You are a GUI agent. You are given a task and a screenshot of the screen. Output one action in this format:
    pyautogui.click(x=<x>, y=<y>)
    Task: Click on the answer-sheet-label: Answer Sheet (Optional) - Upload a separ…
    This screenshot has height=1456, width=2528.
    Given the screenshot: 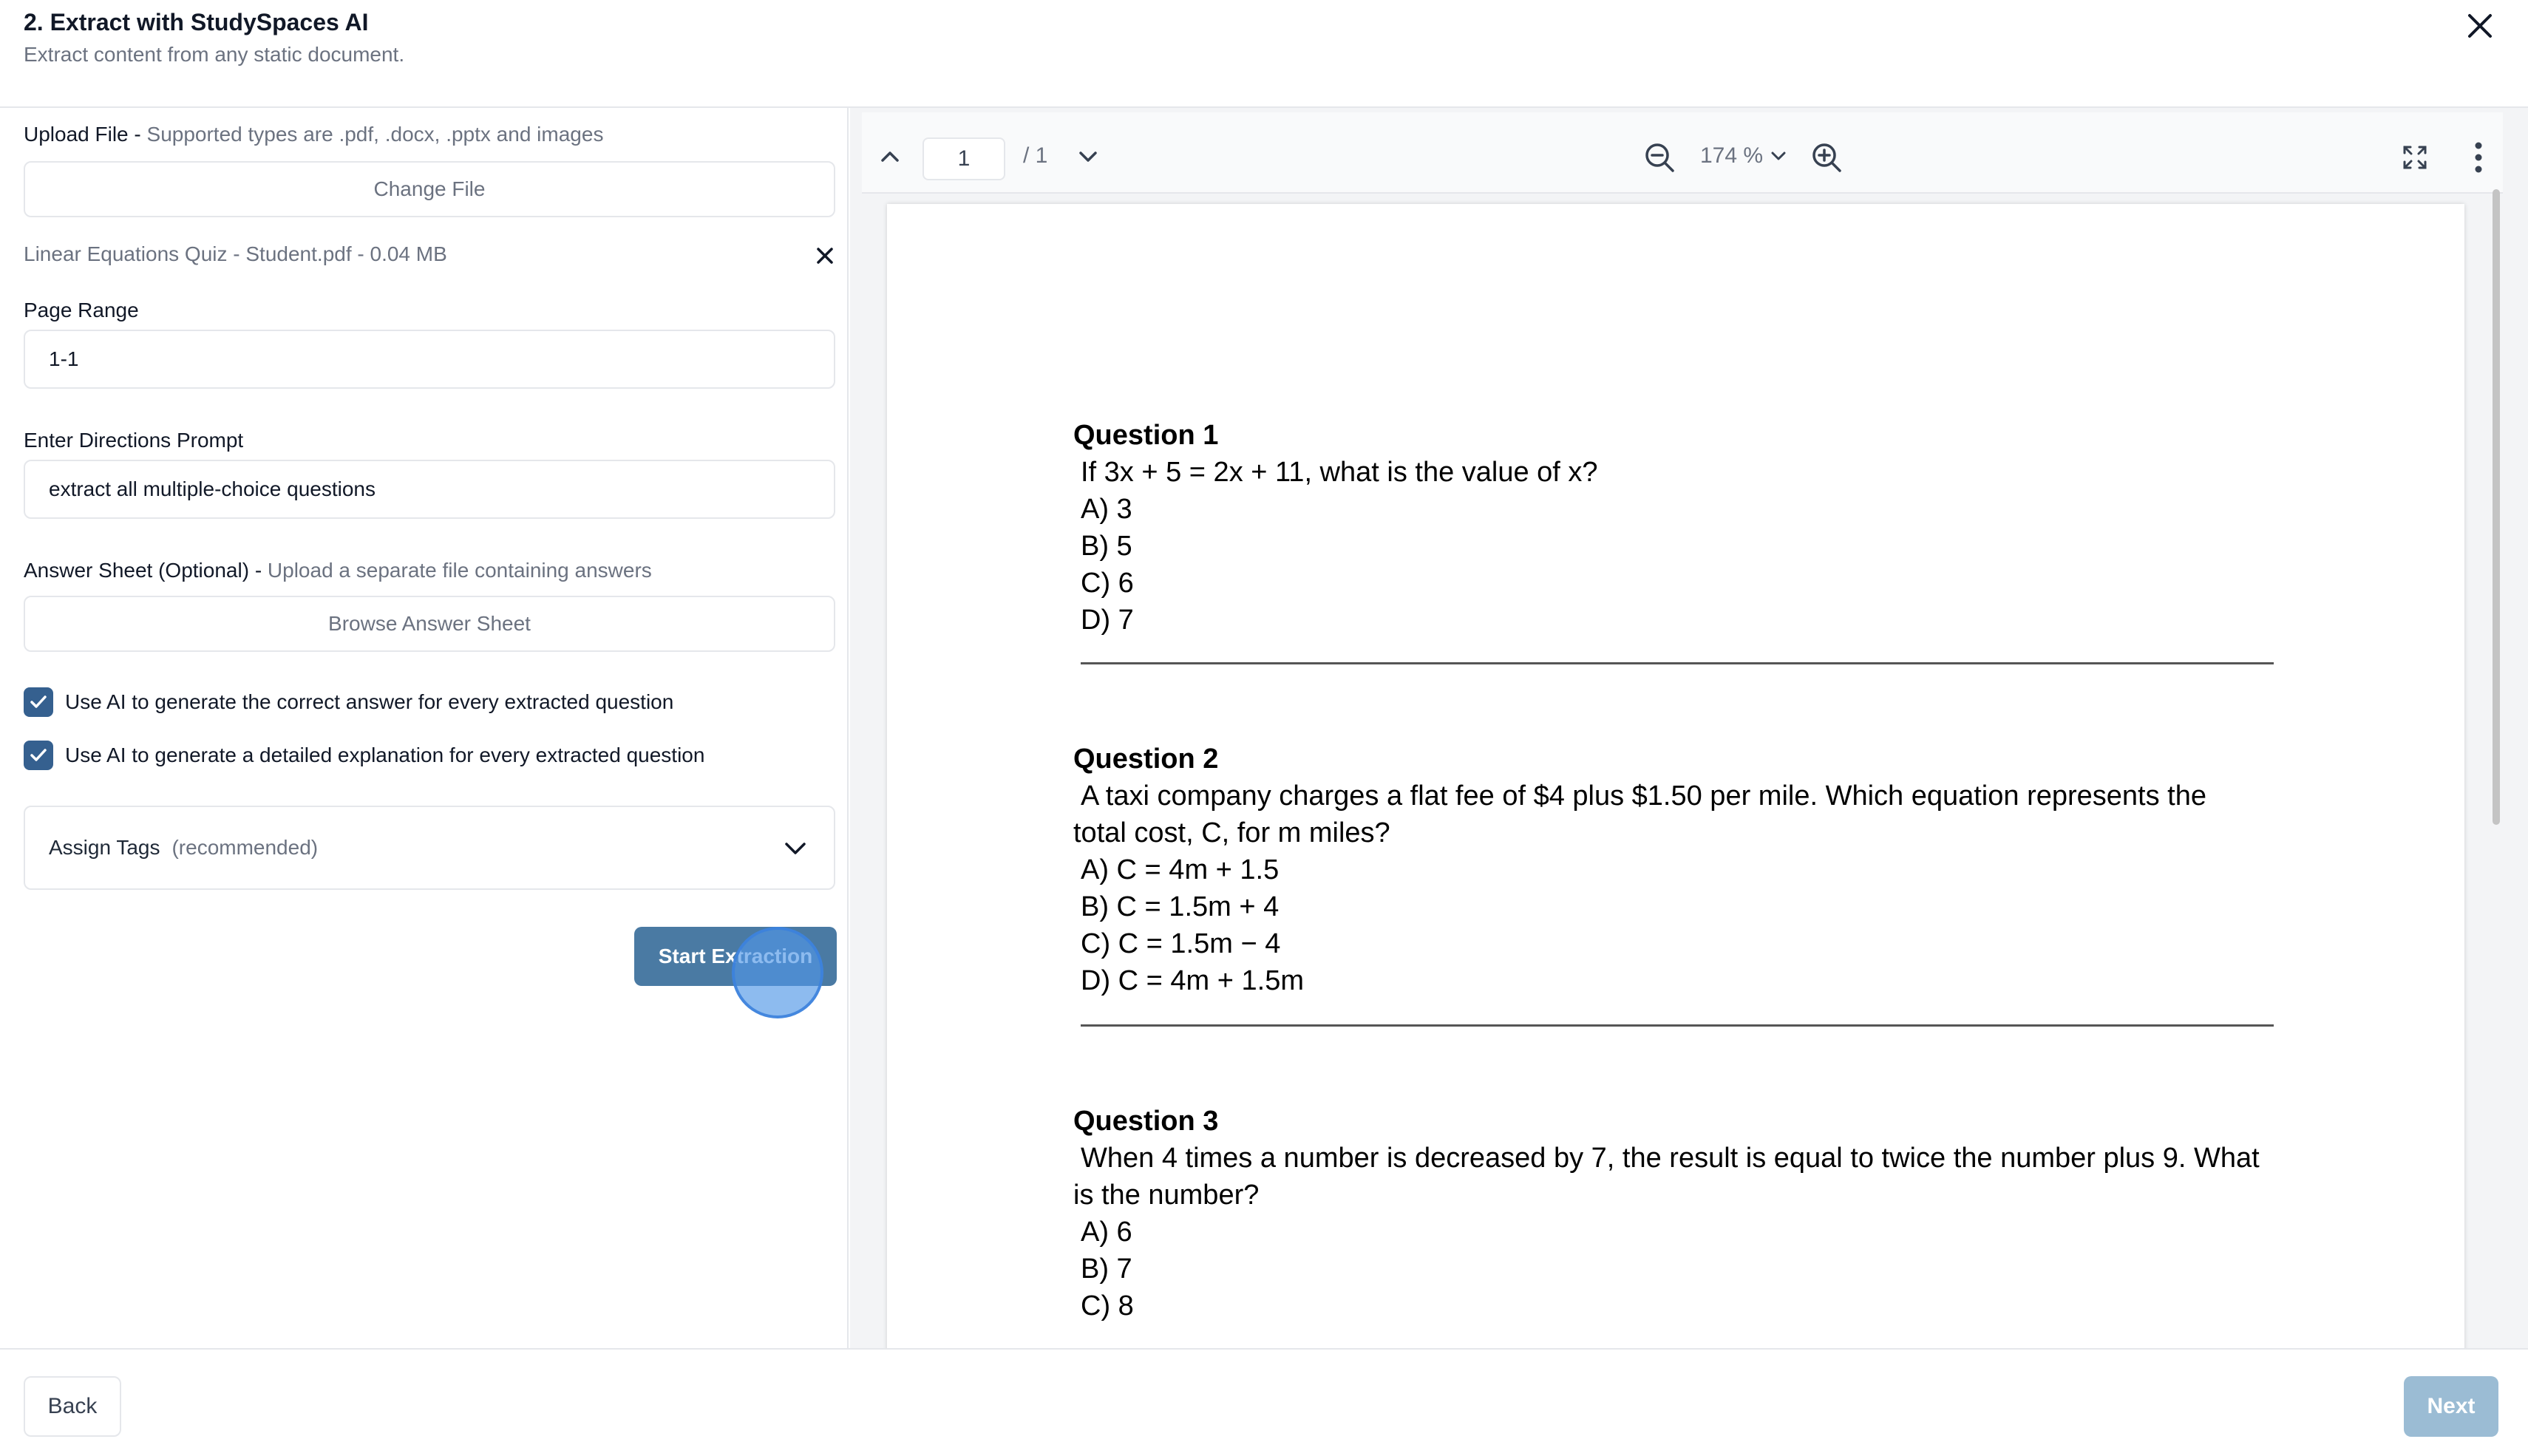 What is the action you would take?
    pyautogui.click(x=338, y=570)
    